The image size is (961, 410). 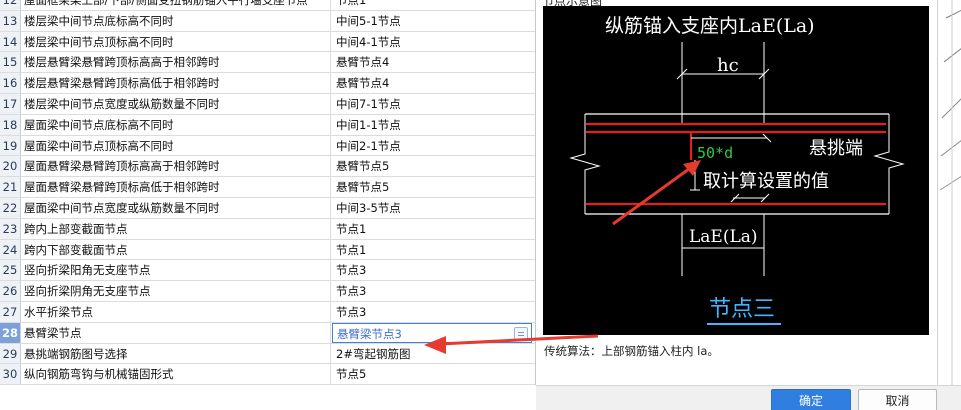 I want to click on setting-value: 中间1-1节点, so click(x=432, y=125).